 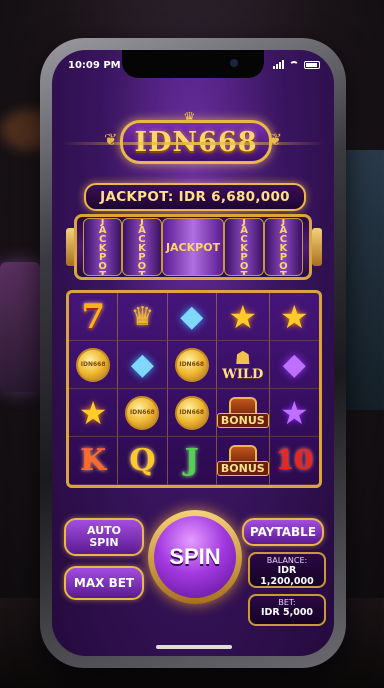 I want to click on card-q-symbol: Q, so click(x=142, y=460).